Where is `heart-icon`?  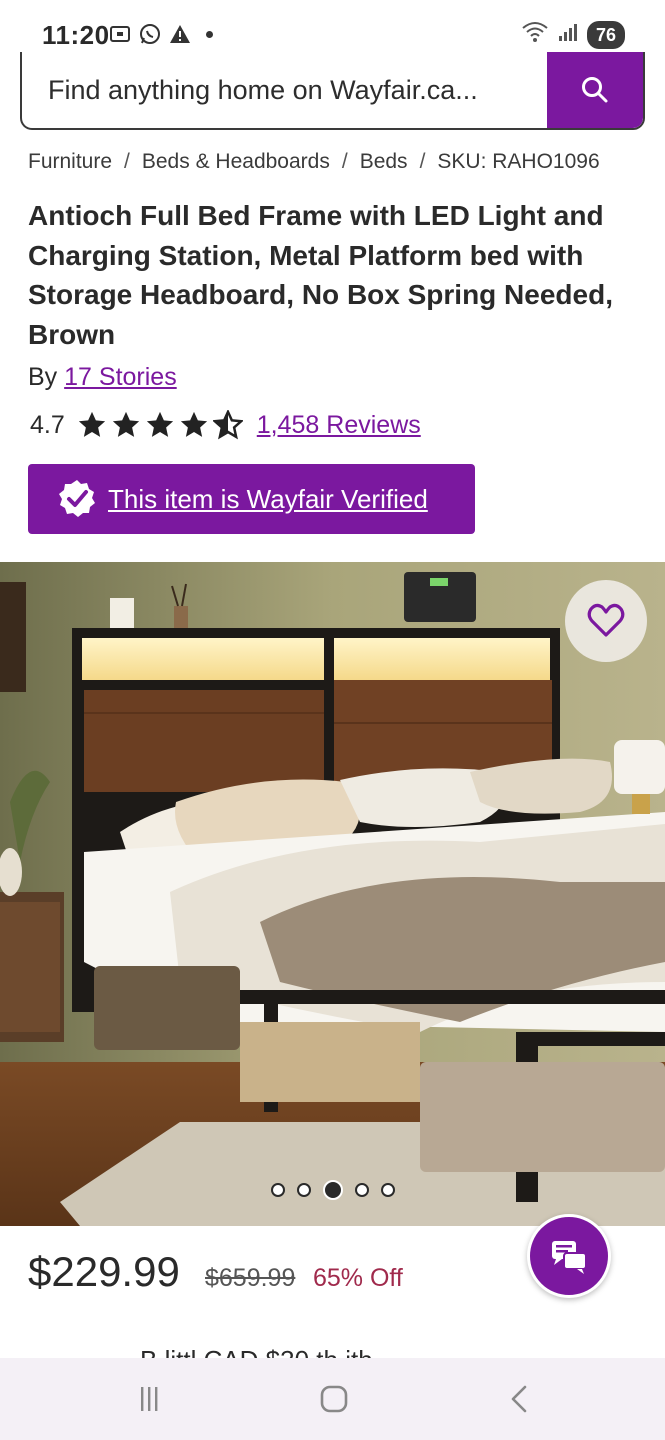 heart-icon is located at coordinates (606, 620).